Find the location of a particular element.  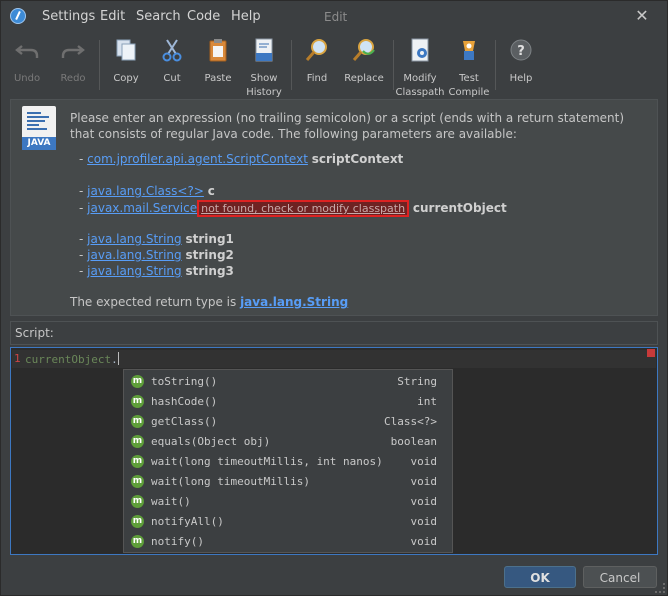

menu-settings: Settings is located at coordinates (68, 16).